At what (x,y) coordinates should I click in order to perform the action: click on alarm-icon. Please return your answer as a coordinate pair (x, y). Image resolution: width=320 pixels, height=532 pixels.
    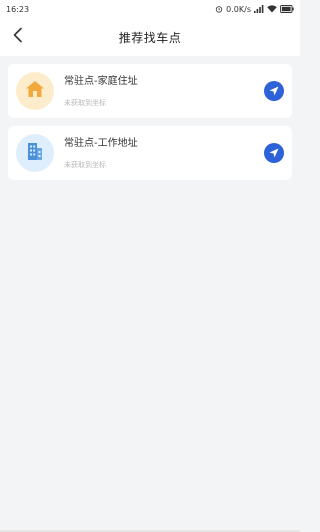
    Looking at the image, I should click on (219, 9).